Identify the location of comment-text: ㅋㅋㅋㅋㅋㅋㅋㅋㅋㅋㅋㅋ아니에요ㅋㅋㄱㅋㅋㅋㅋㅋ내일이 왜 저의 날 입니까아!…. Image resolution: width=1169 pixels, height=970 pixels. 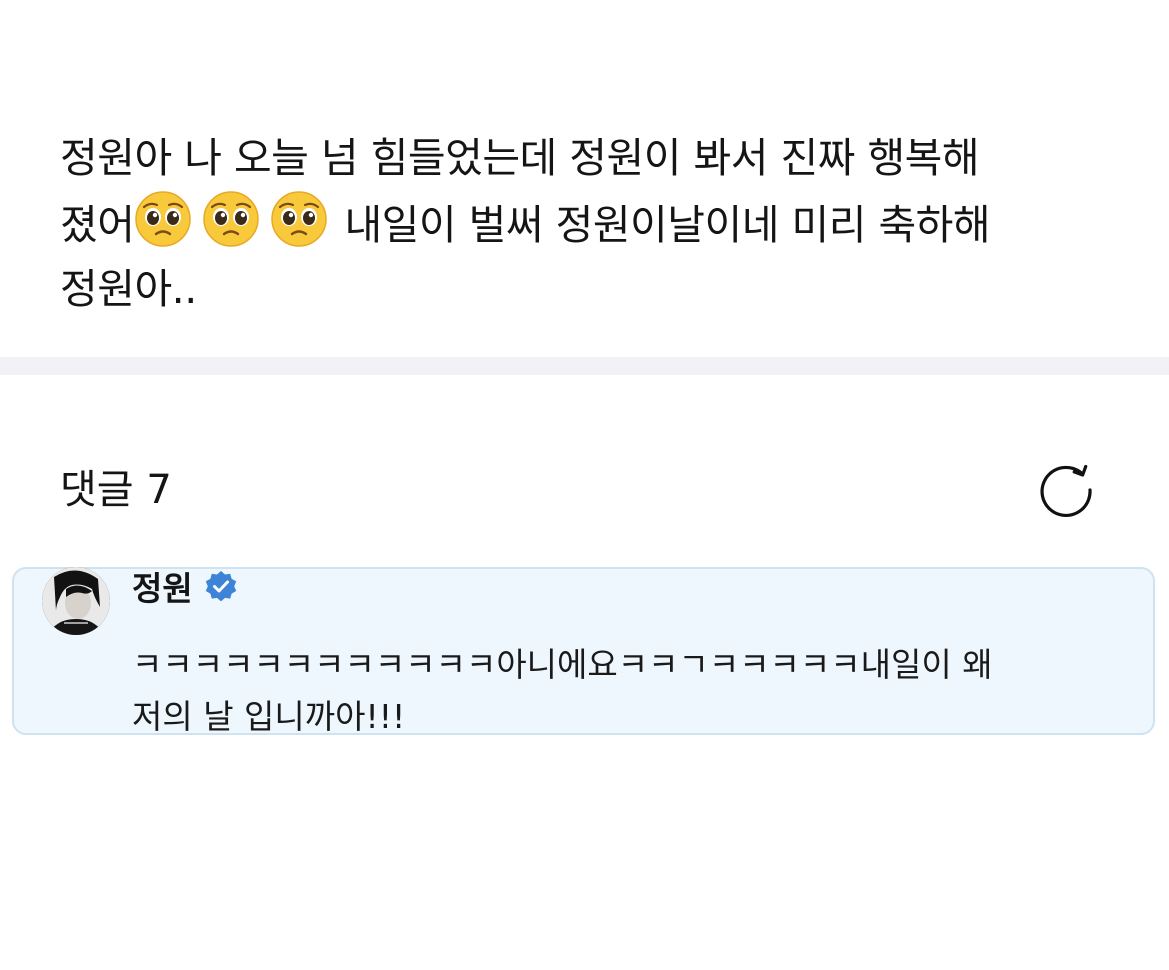
(632, 691).